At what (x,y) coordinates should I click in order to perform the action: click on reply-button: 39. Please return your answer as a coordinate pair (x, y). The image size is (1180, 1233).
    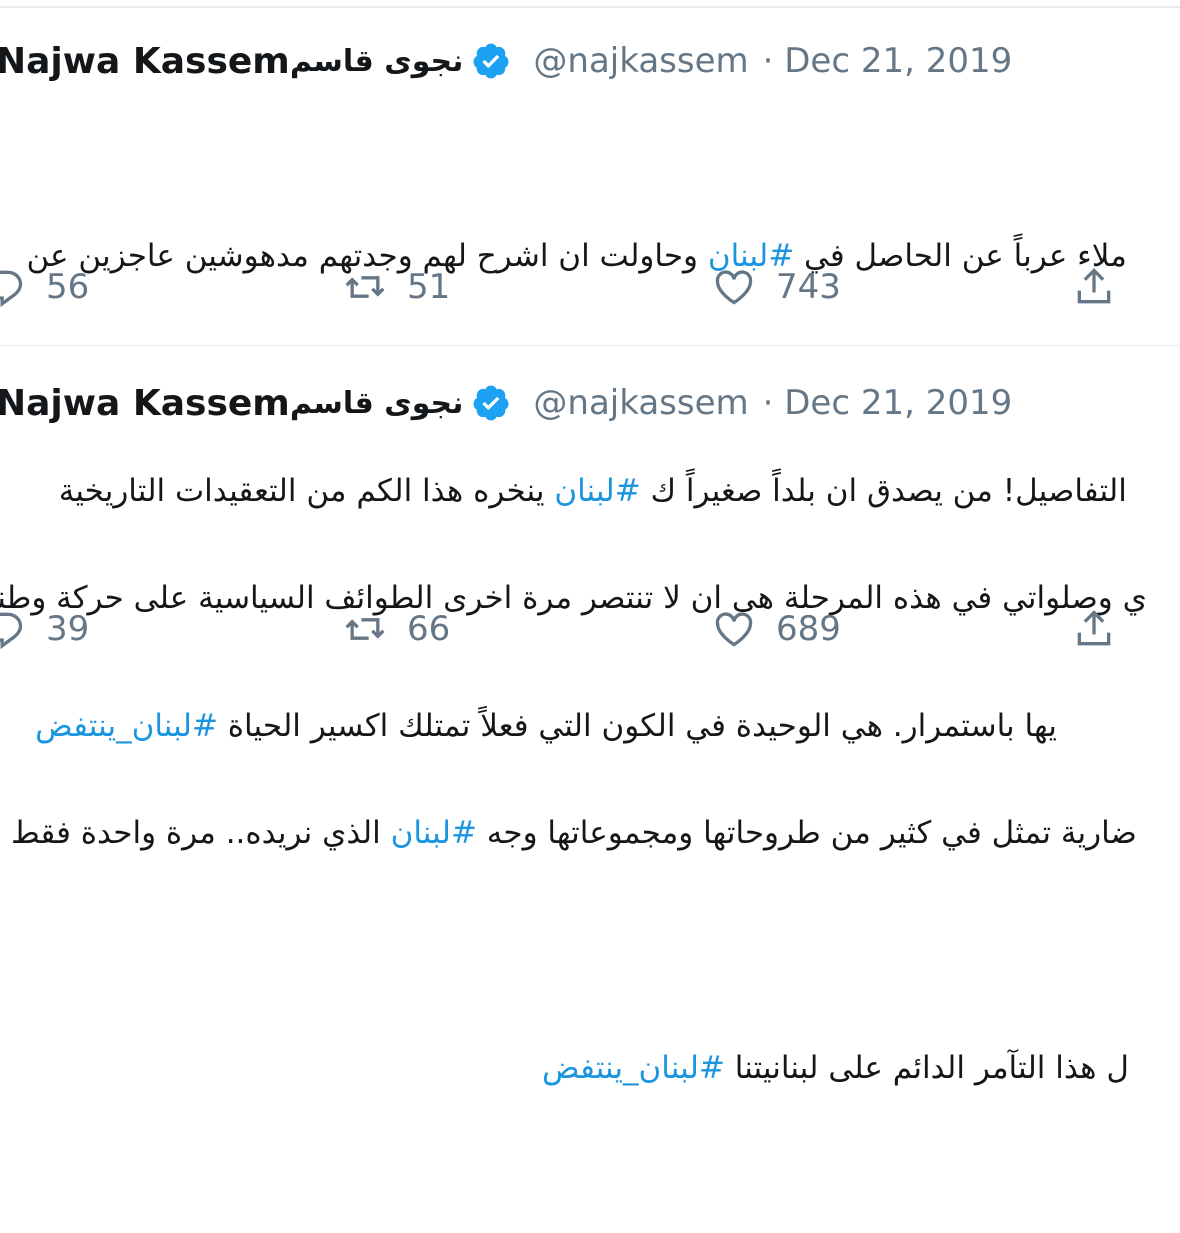
    Looking at the image, I should click on (44, 629).